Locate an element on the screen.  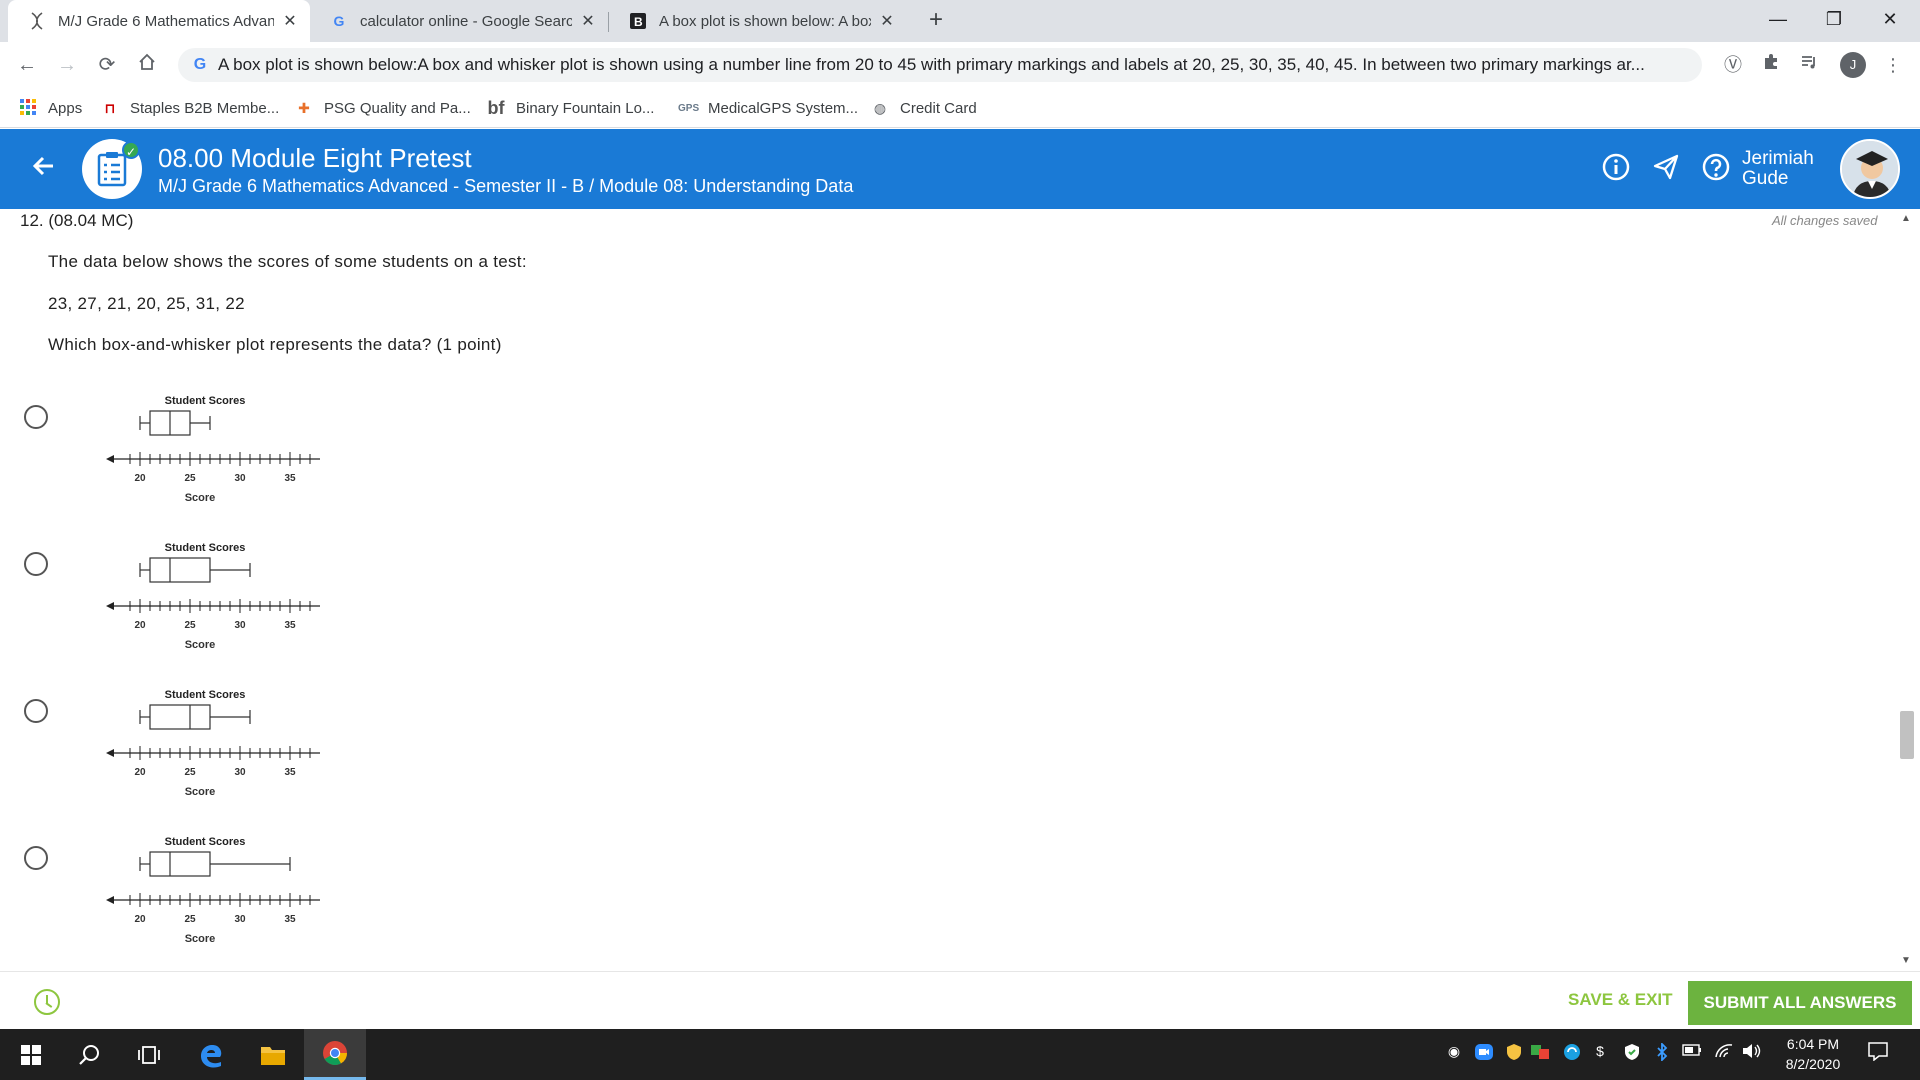
answer-choice-d: Student Scores 20 25 30 35 Score is located at coordinates (174, 902).